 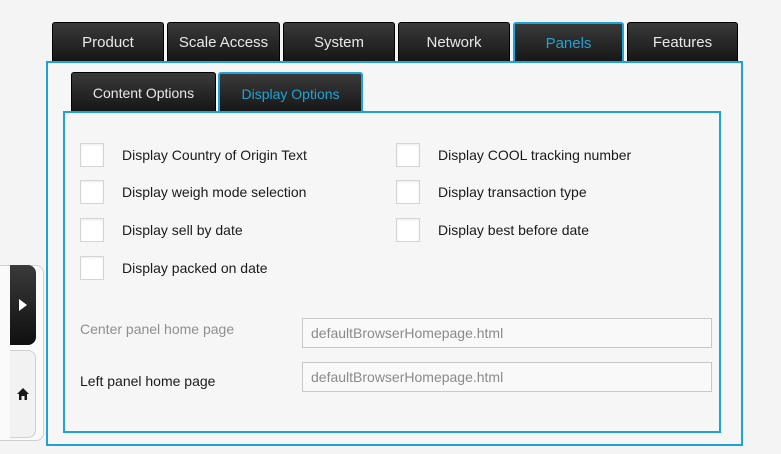 I want to click on tab-product-label: Product, so click(x=108, y=42).